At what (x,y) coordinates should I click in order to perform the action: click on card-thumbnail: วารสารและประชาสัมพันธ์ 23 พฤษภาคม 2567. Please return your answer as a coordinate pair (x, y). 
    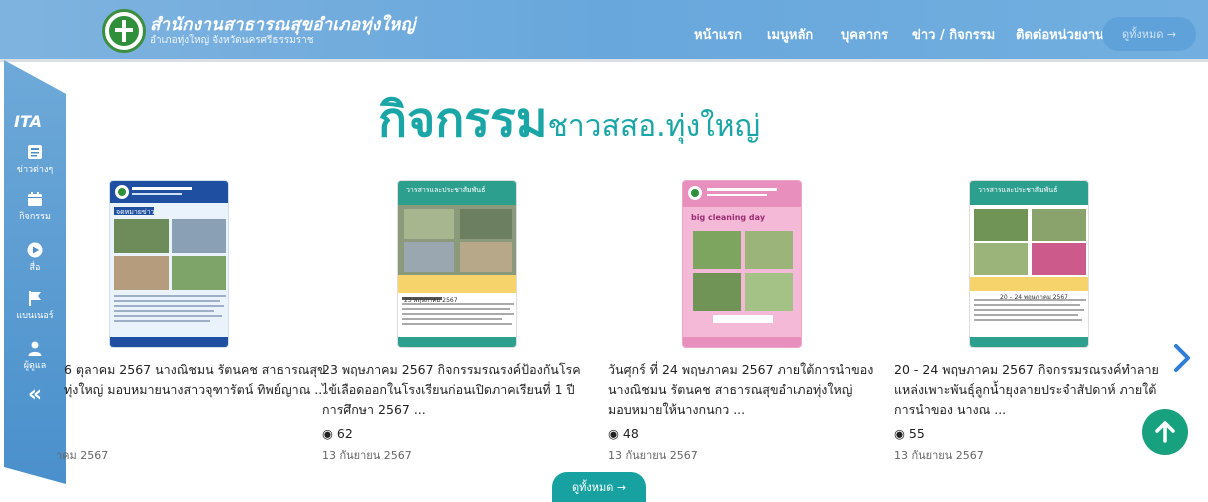
    Looking at the image, I should click on (457, 264).